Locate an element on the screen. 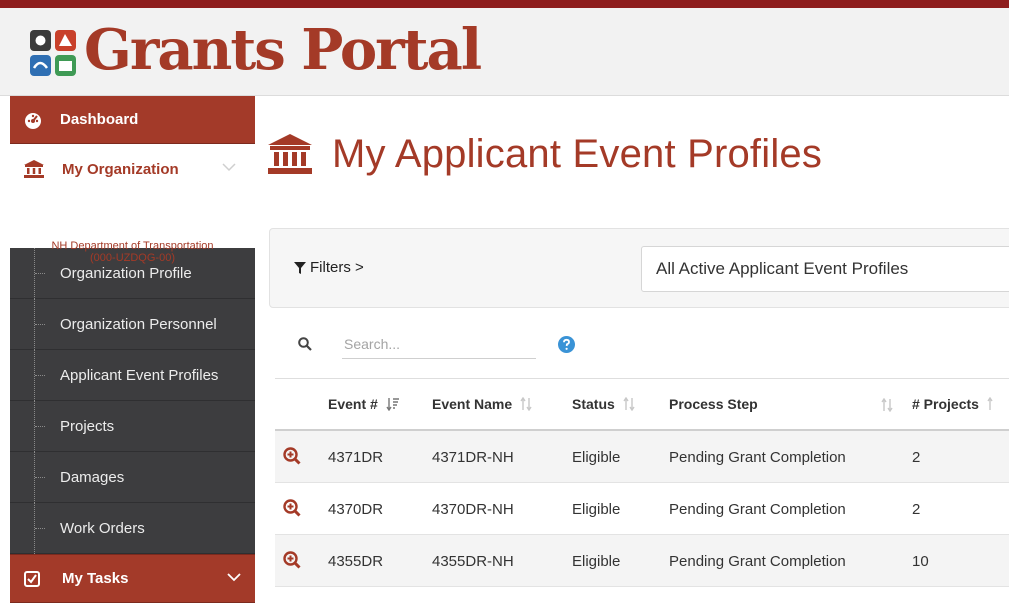  column-header-status: Status is located at coordinates (603, 404).